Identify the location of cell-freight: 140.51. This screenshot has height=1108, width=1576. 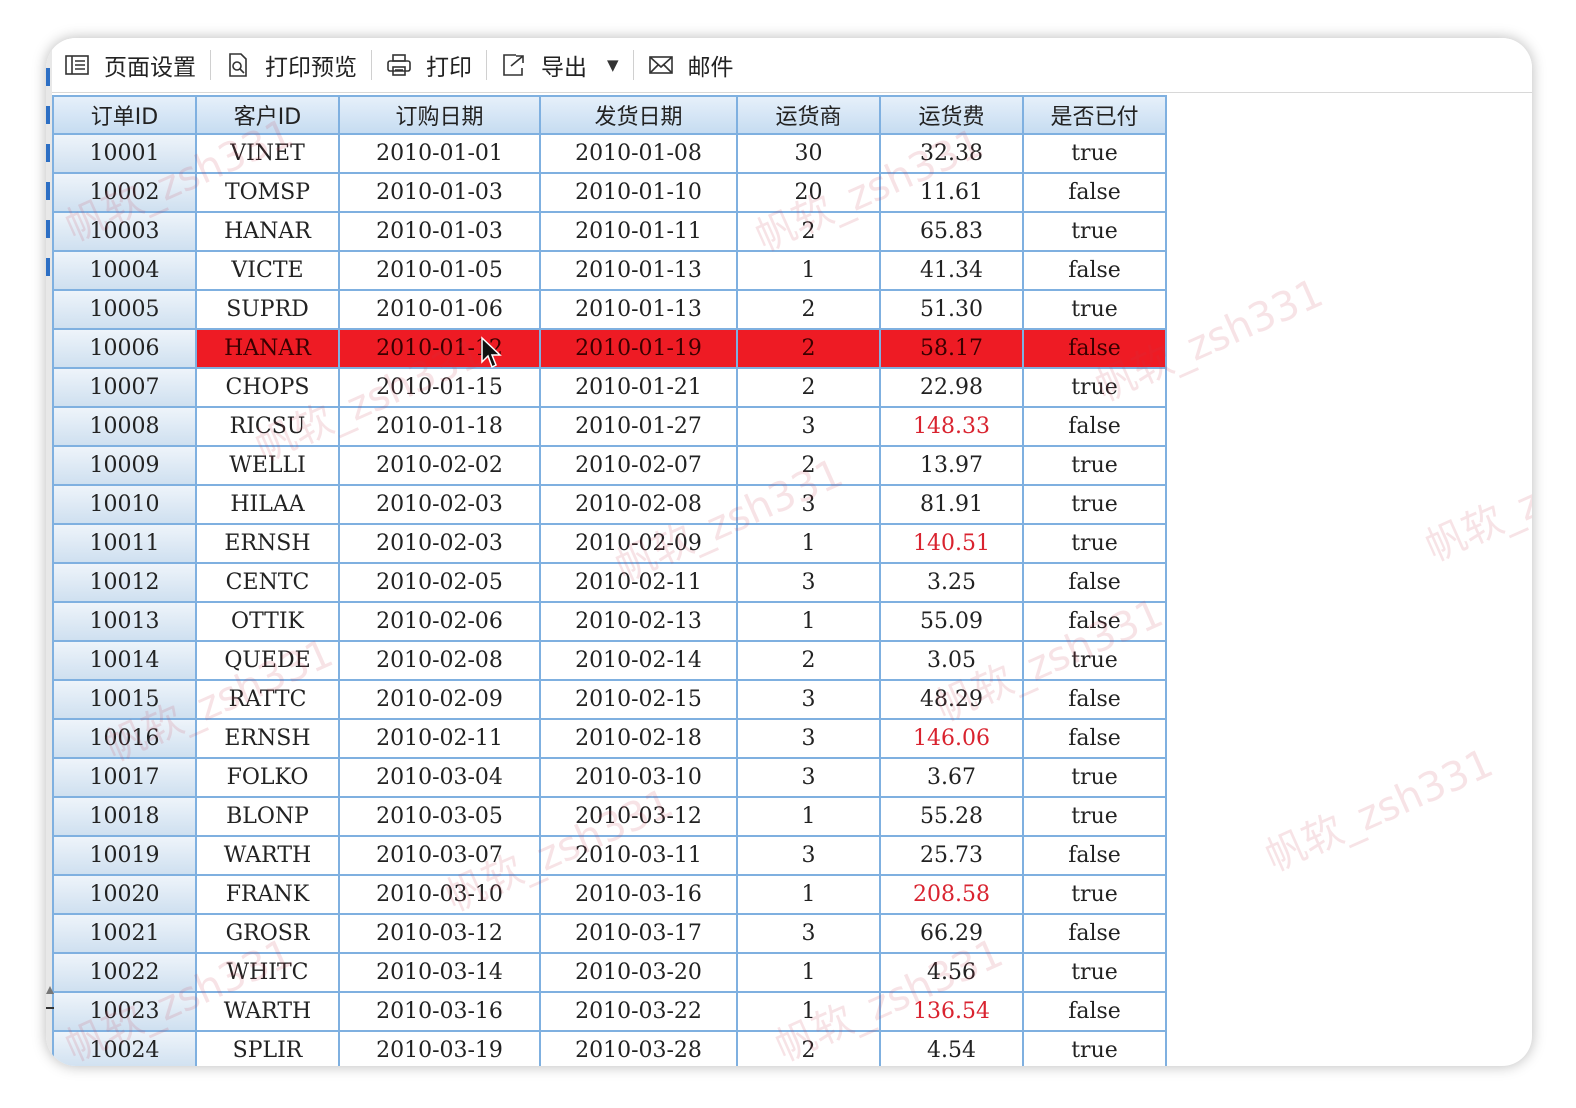
(951, 543).